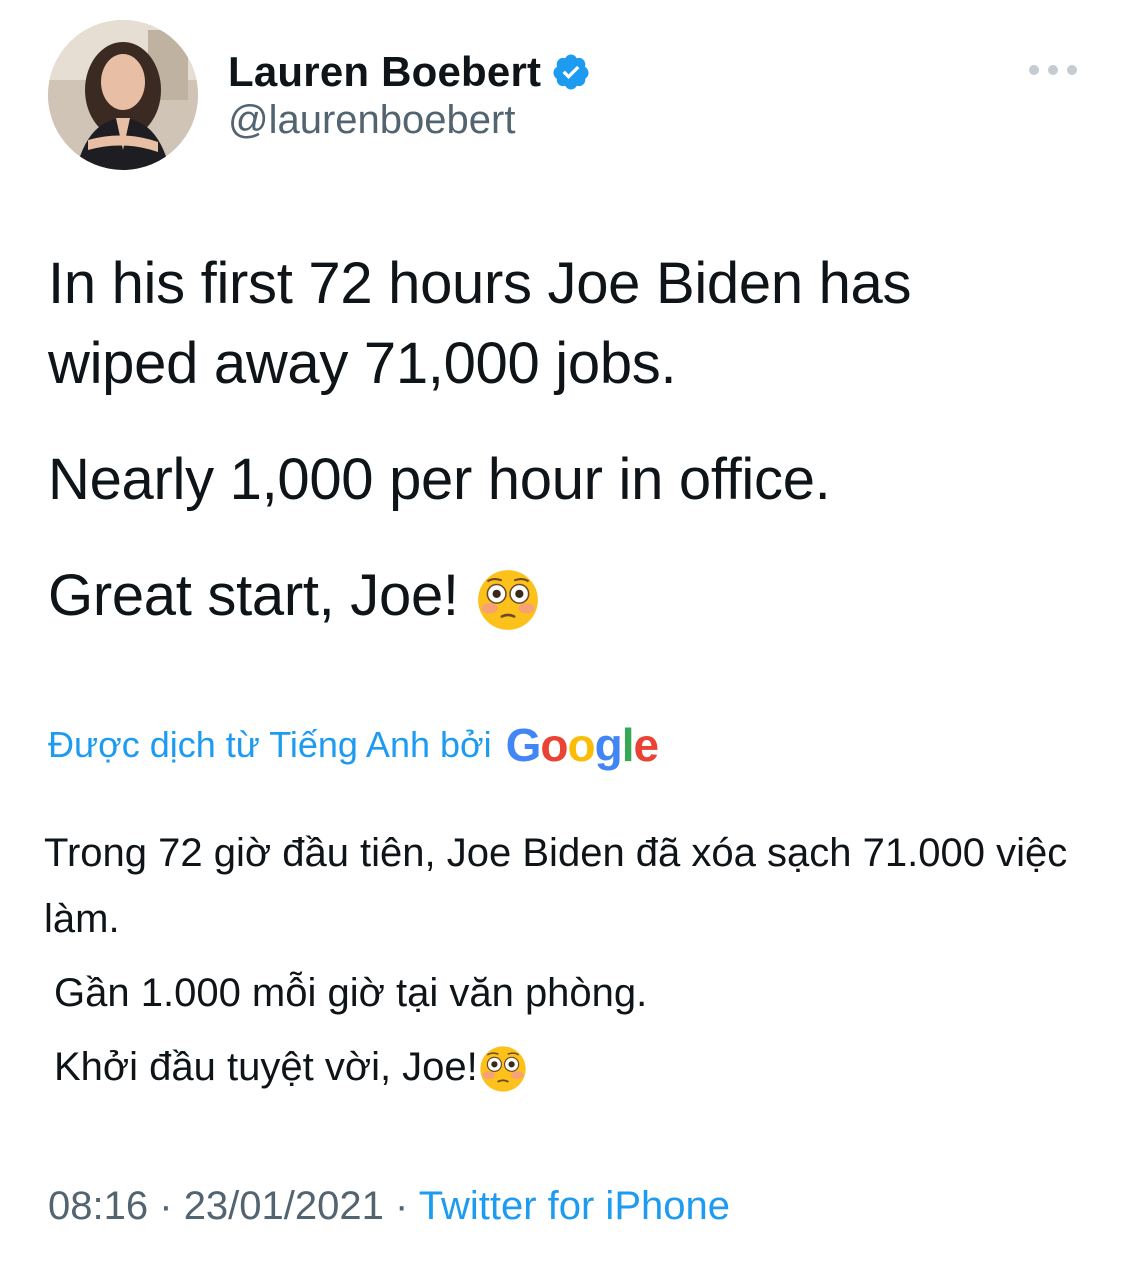 The width and height of the screenshot is (1125, 1274). What do you see at coordinates (284, 1206) in the screenshot?
I see `tweet-date: 23/01/2021` at bounding box center [284, 1206].